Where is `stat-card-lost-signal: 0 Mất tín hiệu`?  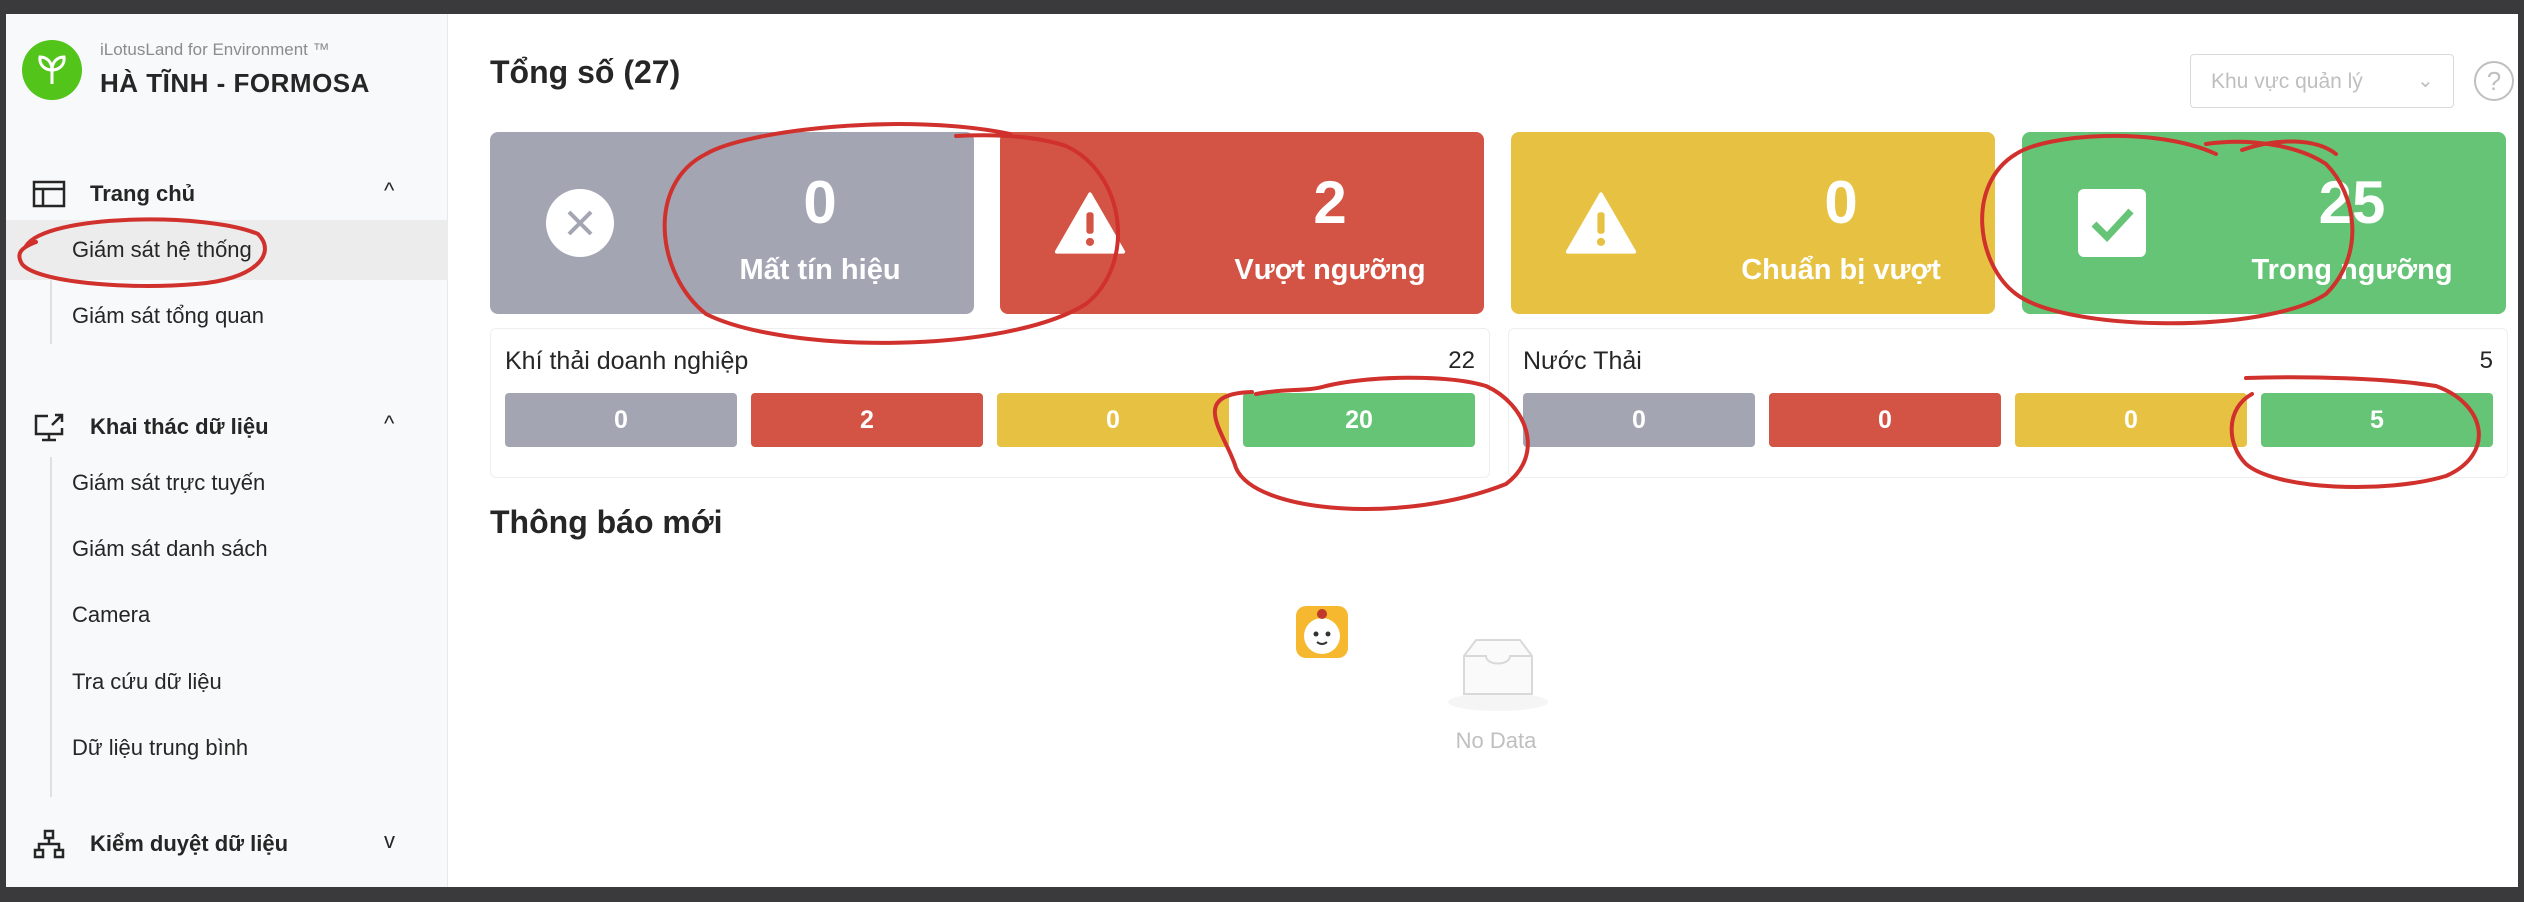
stat-card-lost-signal: 0 Mất tín hiệu is located at coordinates (732, 223).